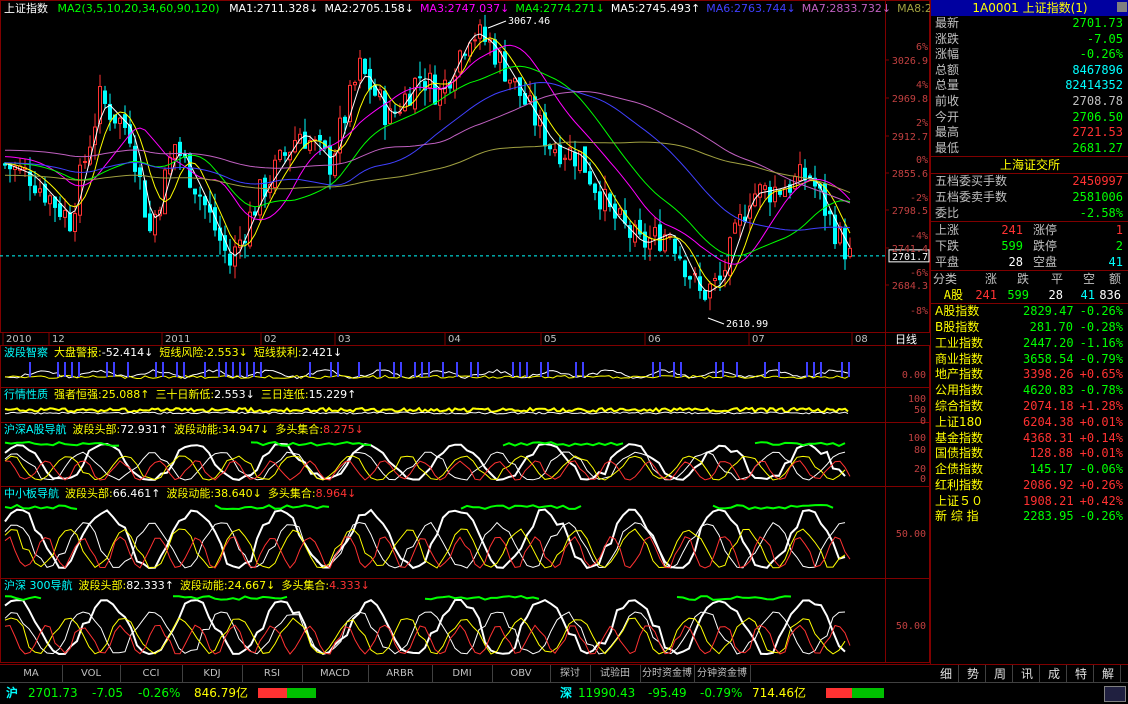  What do you see at coordinates (1000, 674) in the screenshot?
I see `side-tab-2: 周` at bounding box center [1000, 674].